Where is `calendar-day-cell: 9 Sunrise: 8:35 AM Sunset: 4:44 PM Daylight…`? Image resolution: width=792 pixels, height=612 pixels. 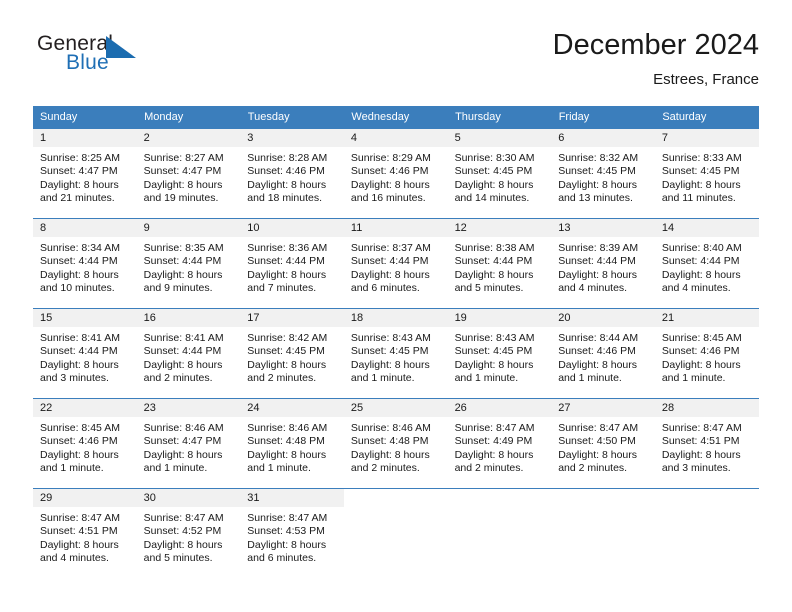 calendar-day-cell: 9 Sunrise: 8:35 AM Sunset: 4:44 PM Daylight… is located at coordinates (188, 263).